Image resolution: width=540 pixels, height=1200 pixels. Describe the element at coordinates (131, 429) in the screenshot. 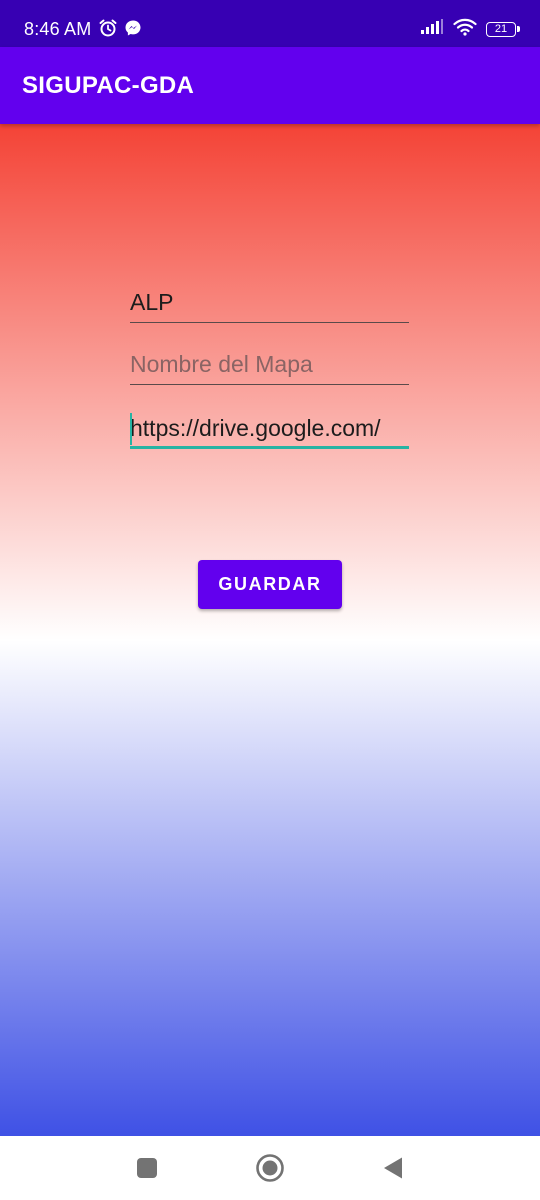

I see `text-cursor` at that location.